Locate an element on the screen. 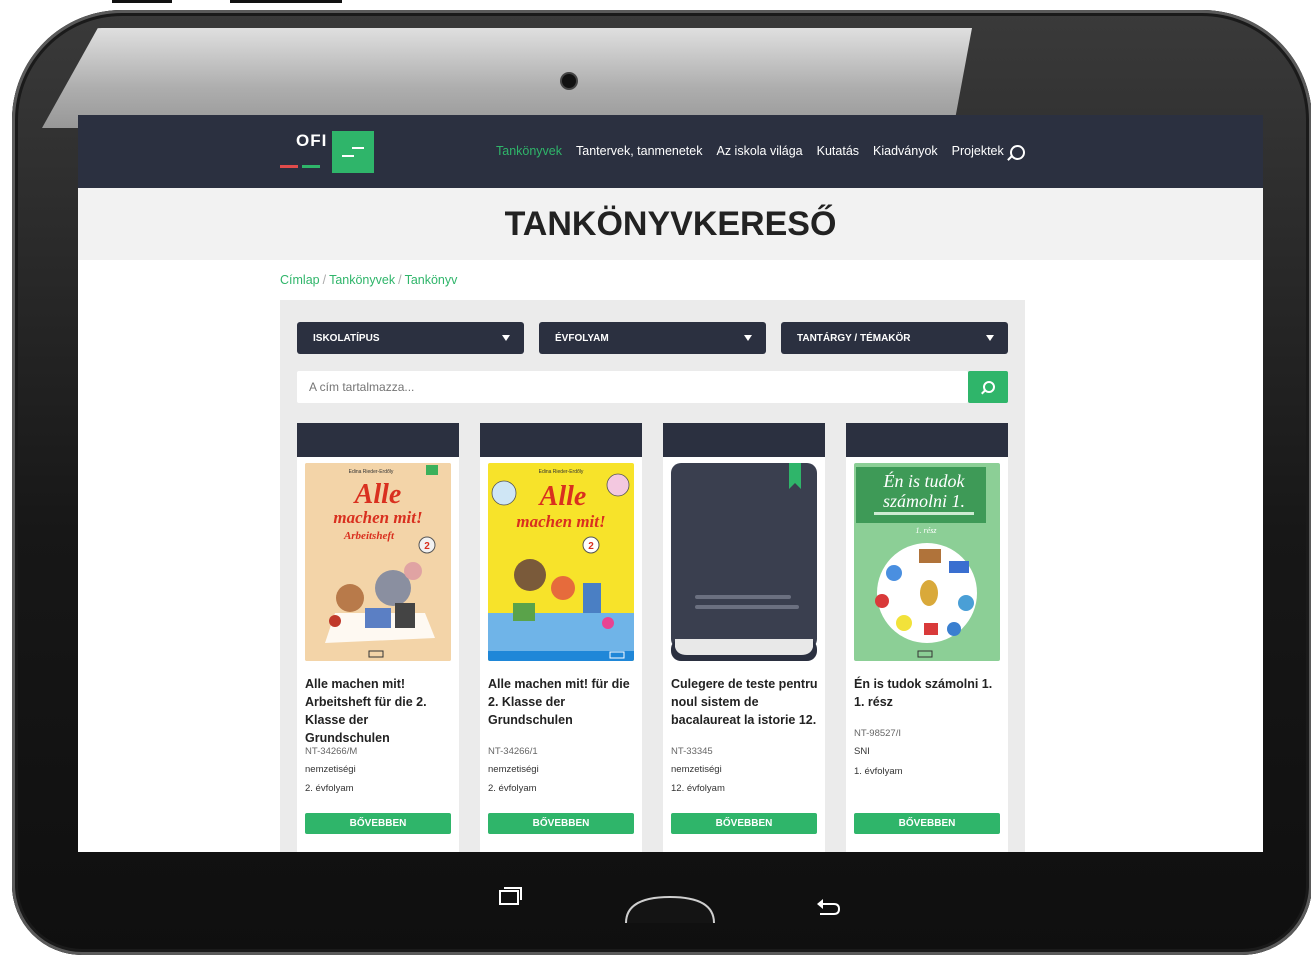 This screenshot has width=1311, height=957. cover-line2: számolni 1. is located at coordinates (924, 501).